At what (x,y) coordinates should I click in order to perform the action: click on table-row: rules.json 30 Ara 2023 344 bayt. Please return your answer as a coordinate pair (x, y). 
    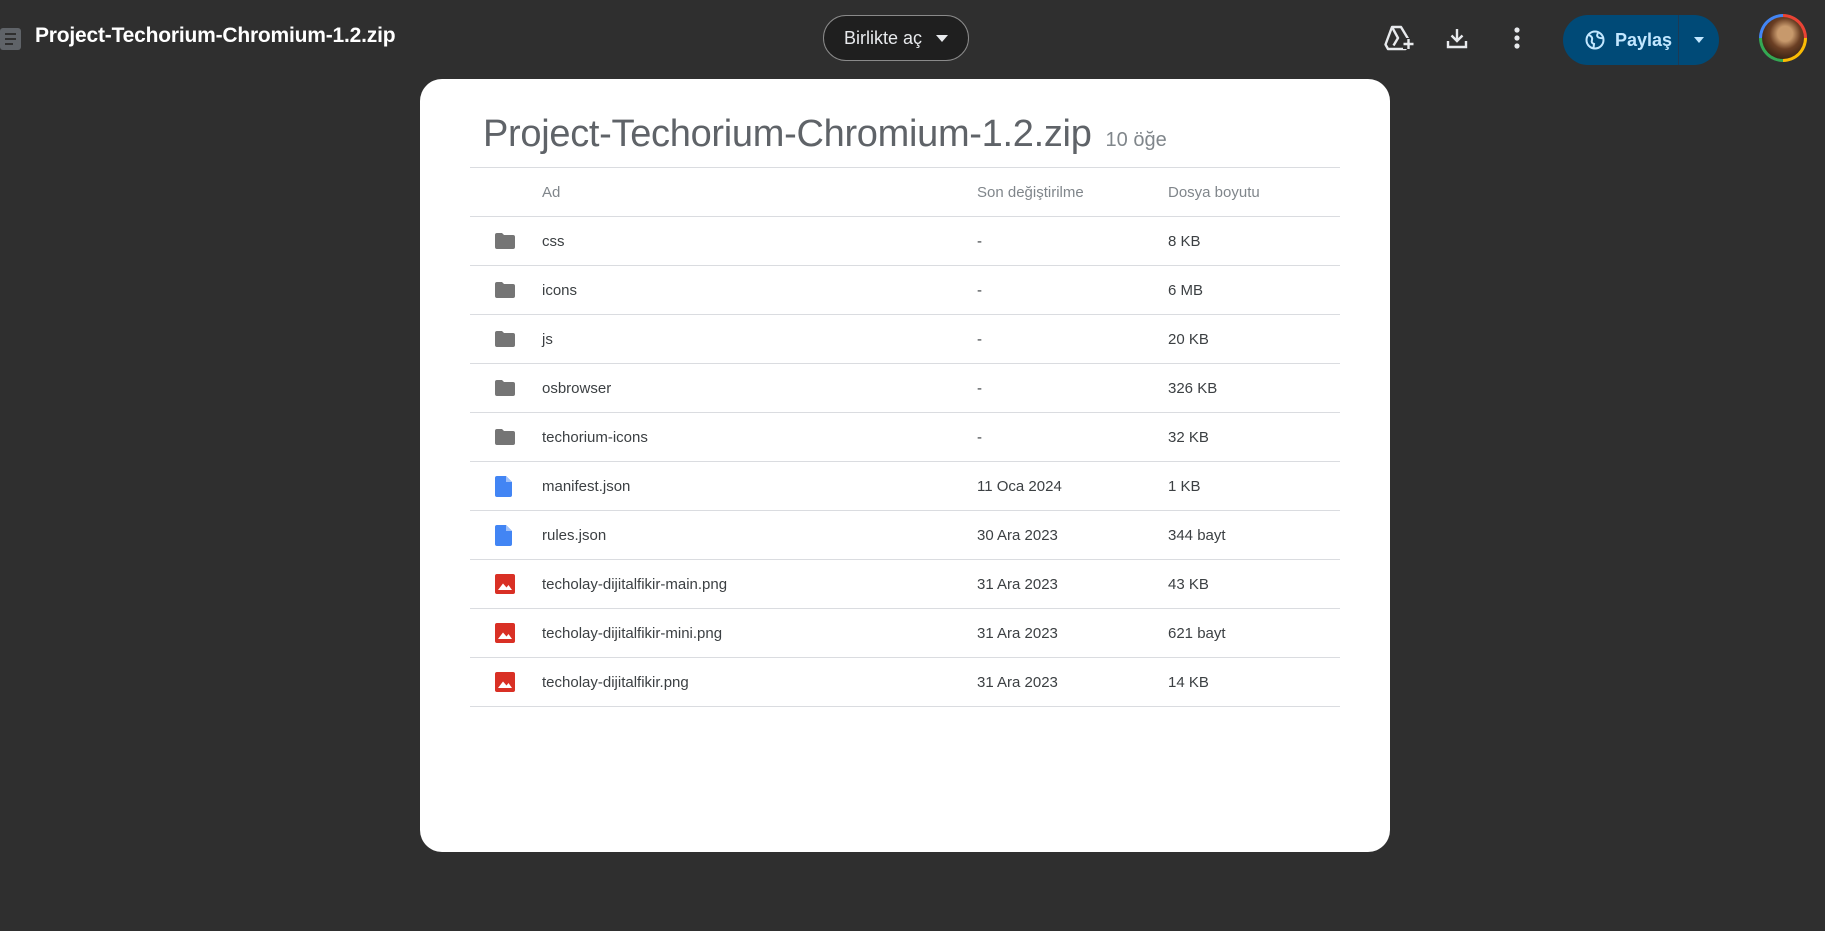
    Looking at the image, I should click on (905, 535).